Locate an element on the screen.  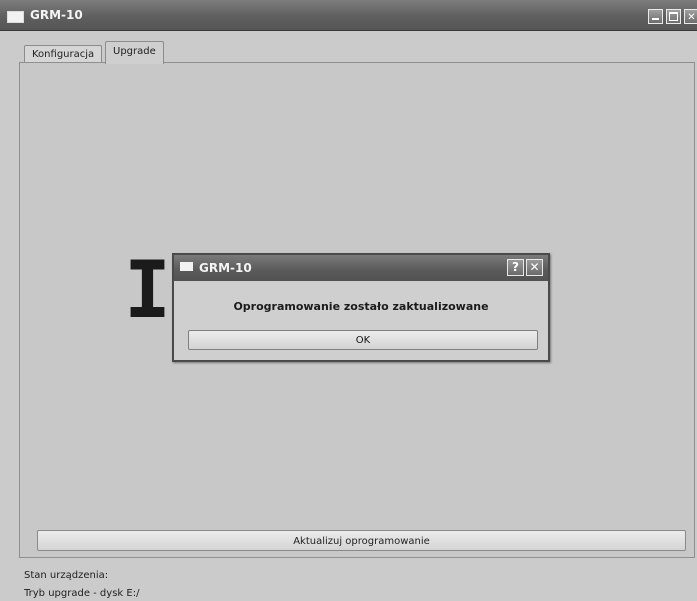
title-bar: GRM-10 ✕ is located at coordinates (348, 15).